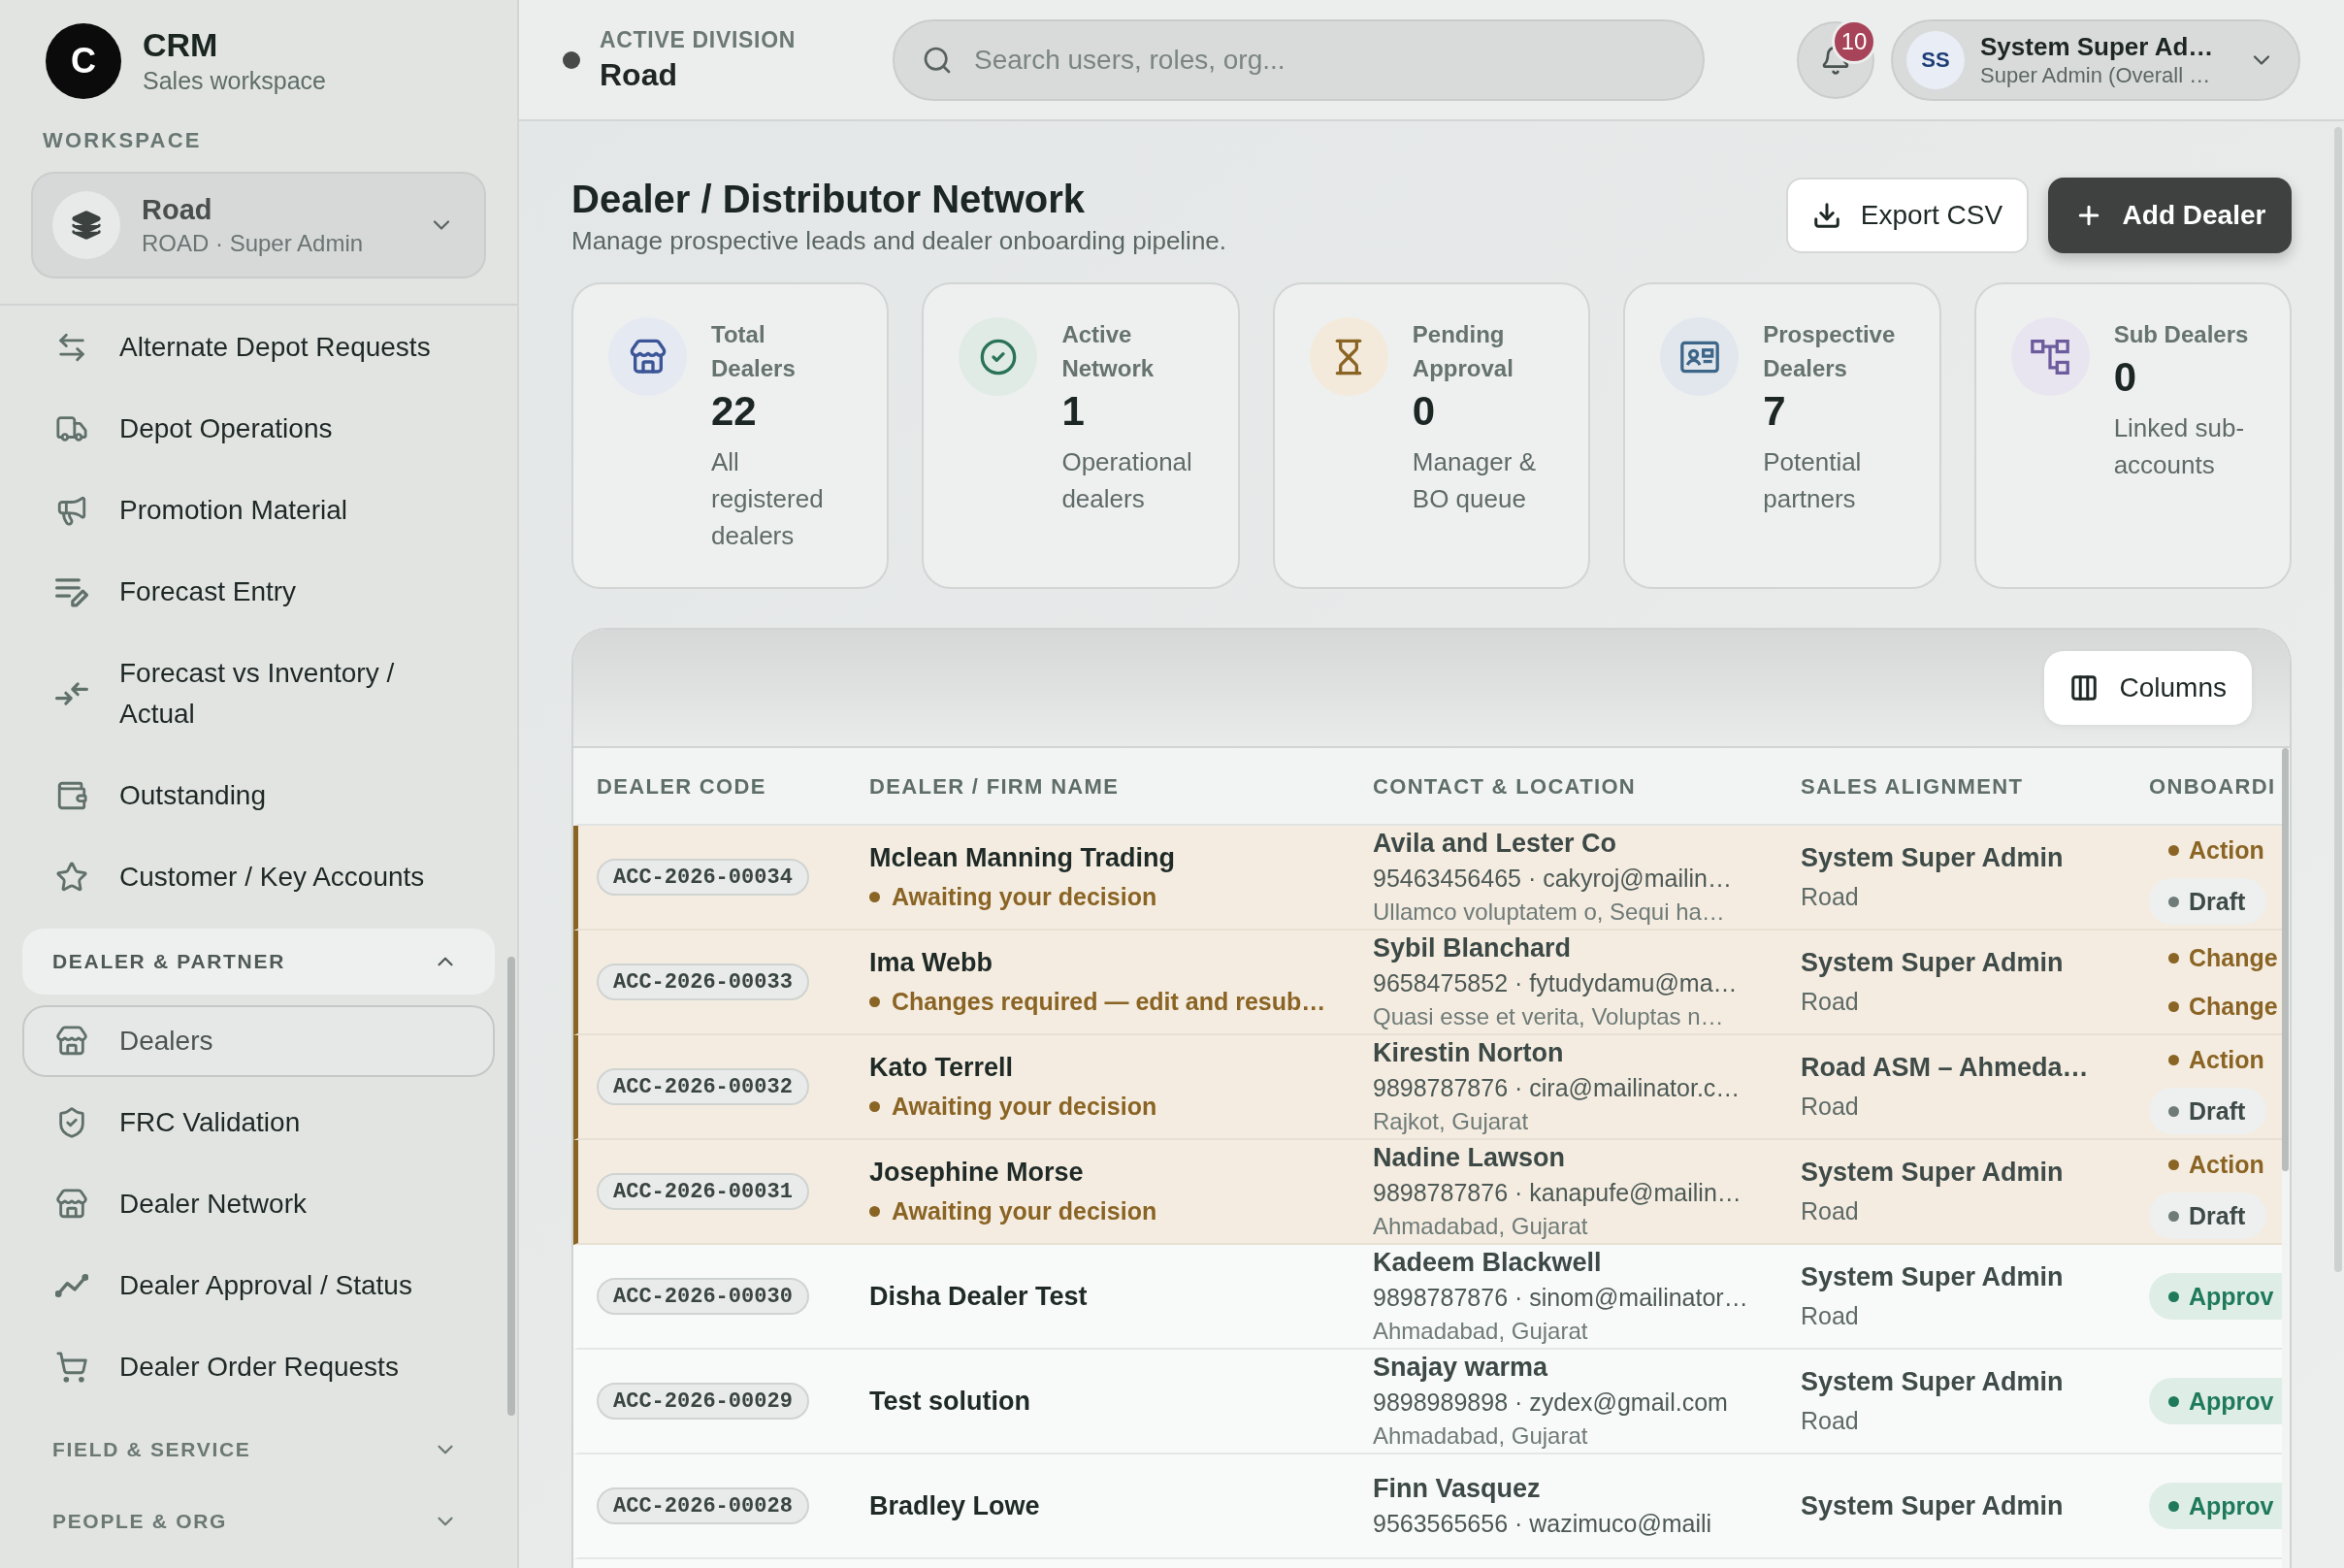 This screenshot has width=2344, height=1568. Describe the element at coordinates (1774, 411) in the screenshot. I see `stat-value: 7` at that location.